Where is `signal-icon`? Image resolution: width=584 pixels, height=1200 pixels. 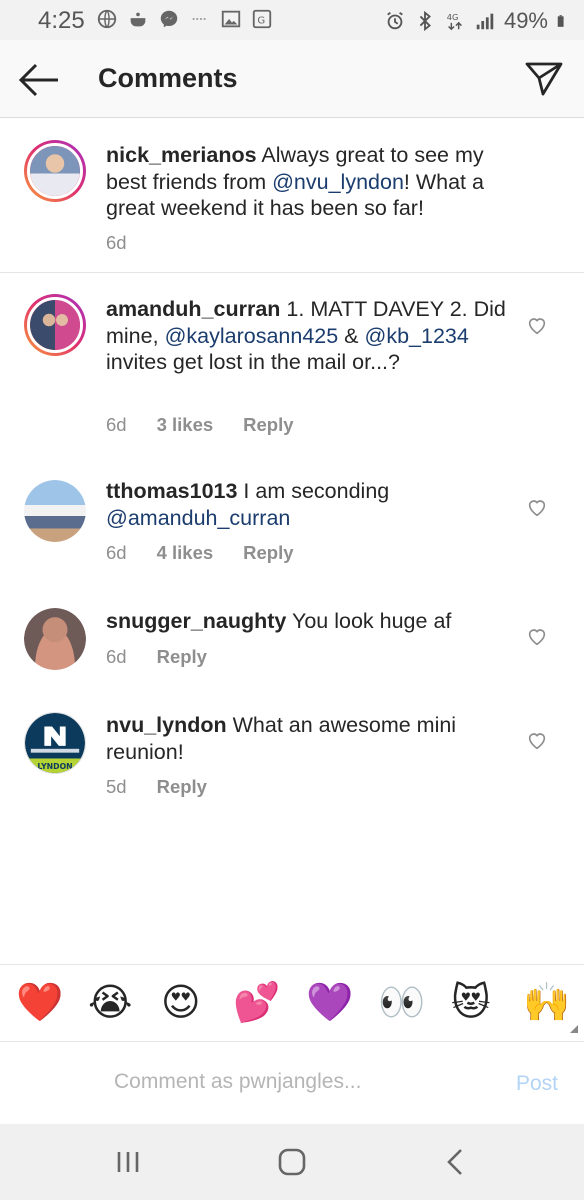
signal-icon is located at coordinates (485, 21).